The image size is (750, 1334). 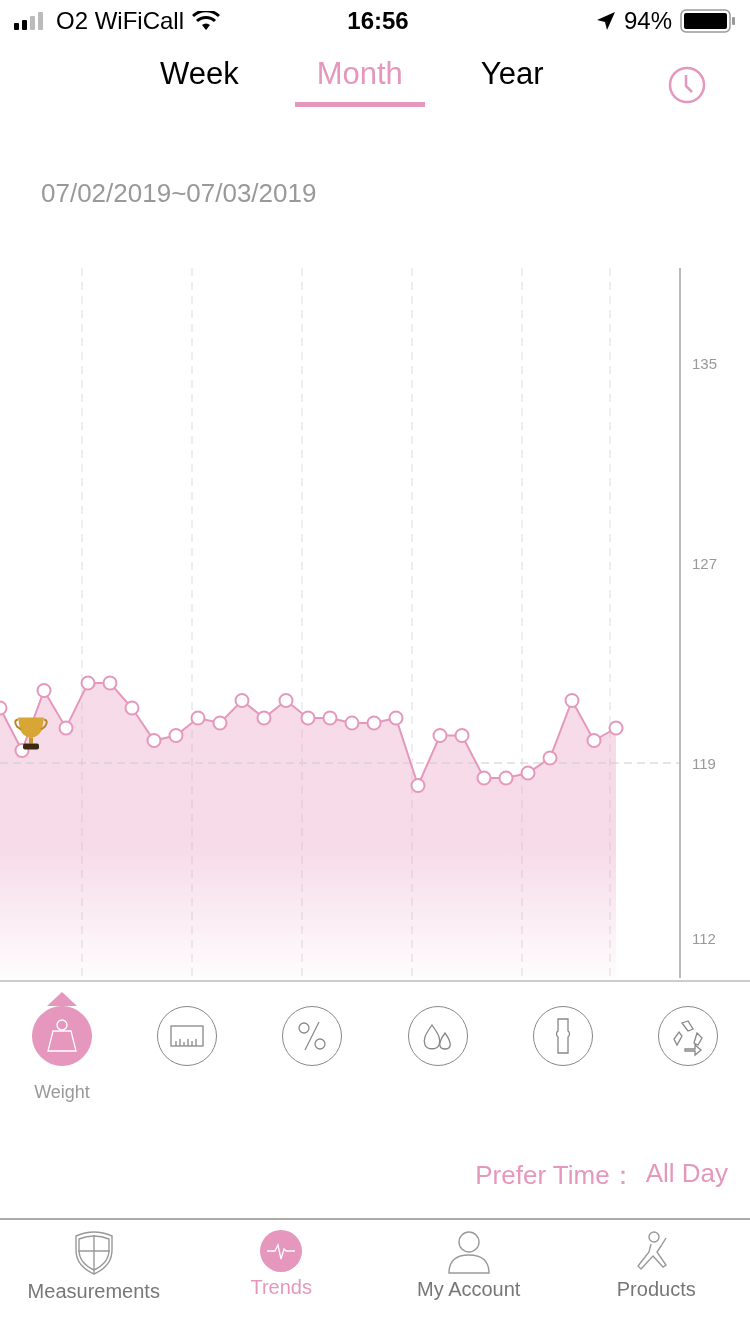 What do you see at coordinates (605, 21) in the screenshot?
I see `location-arrow-icon` at bounding box center [605, 21].